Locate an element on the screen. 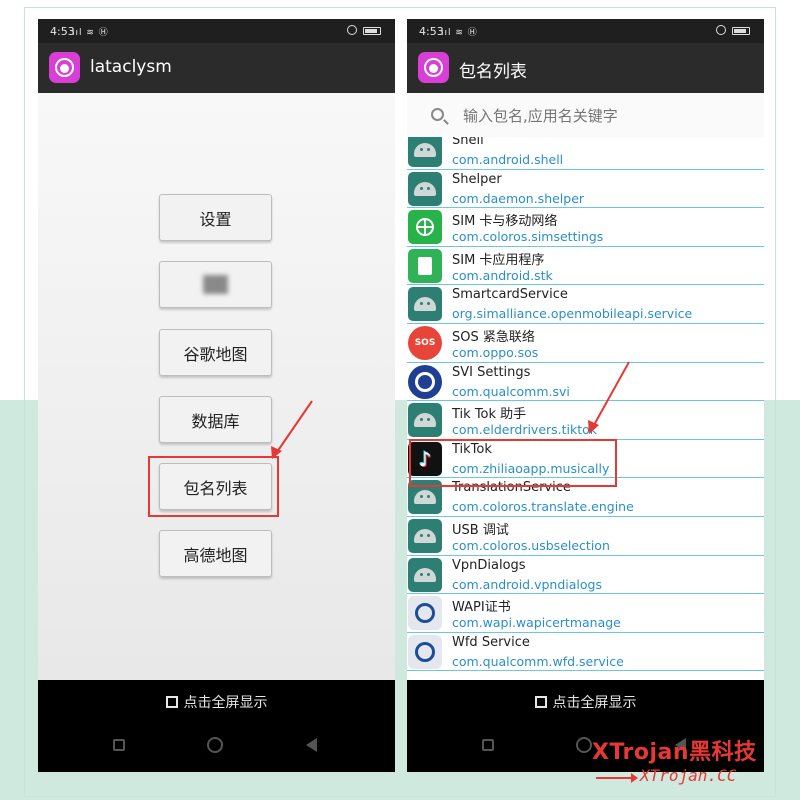  amap-button: 高德地图 is located at coordinates (215, 553).